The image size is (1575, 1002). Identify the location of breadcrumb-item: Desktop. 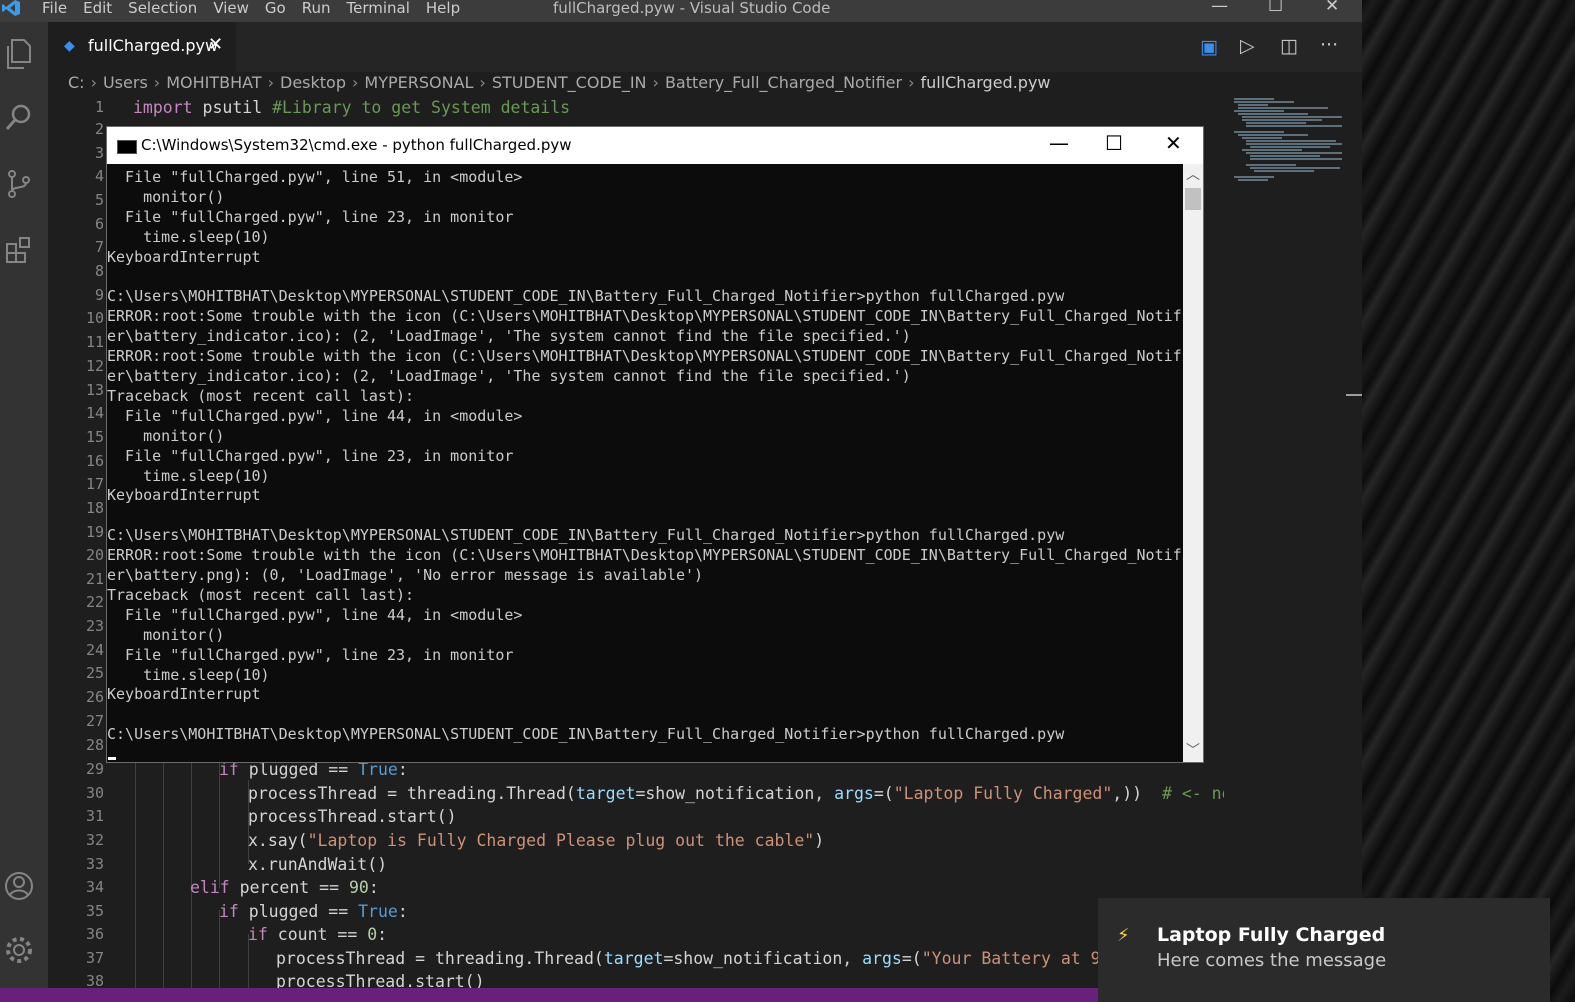
(313, 82).